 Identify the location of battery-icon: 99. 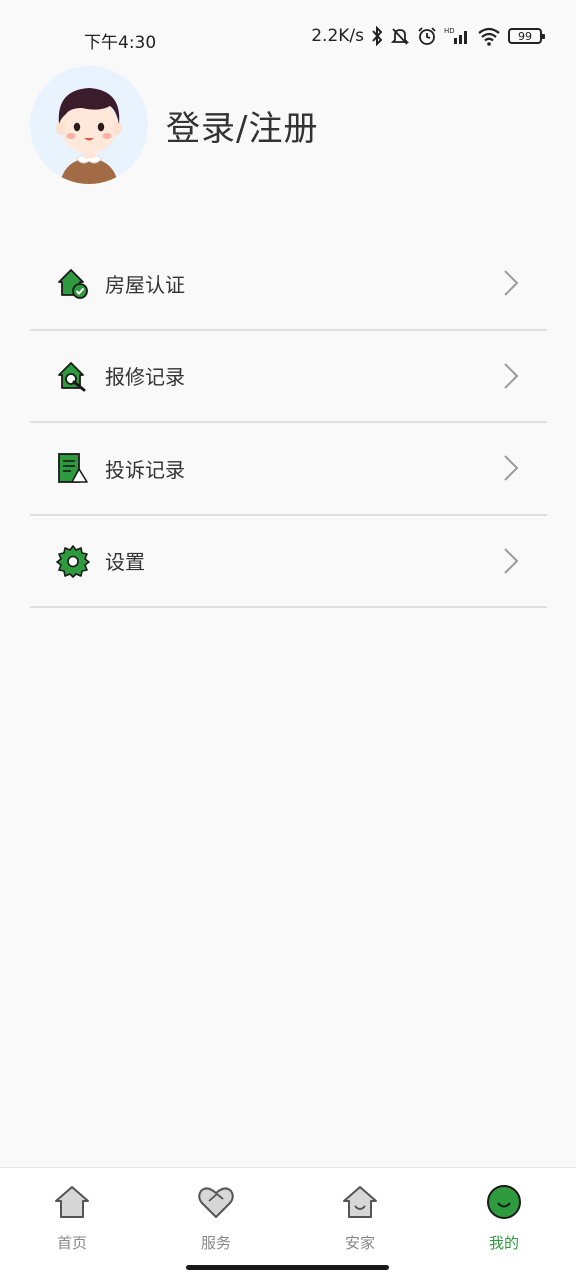
(526, 36).